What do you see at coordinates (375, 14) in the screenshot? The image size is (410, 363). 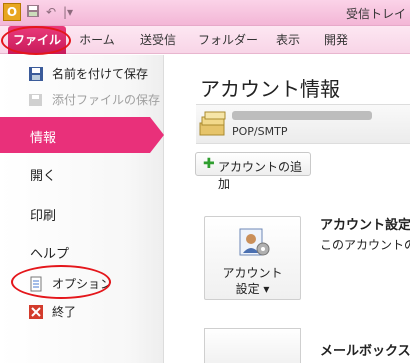 I see `window-title: 受信トレイ` at bounding box center [375, 14].